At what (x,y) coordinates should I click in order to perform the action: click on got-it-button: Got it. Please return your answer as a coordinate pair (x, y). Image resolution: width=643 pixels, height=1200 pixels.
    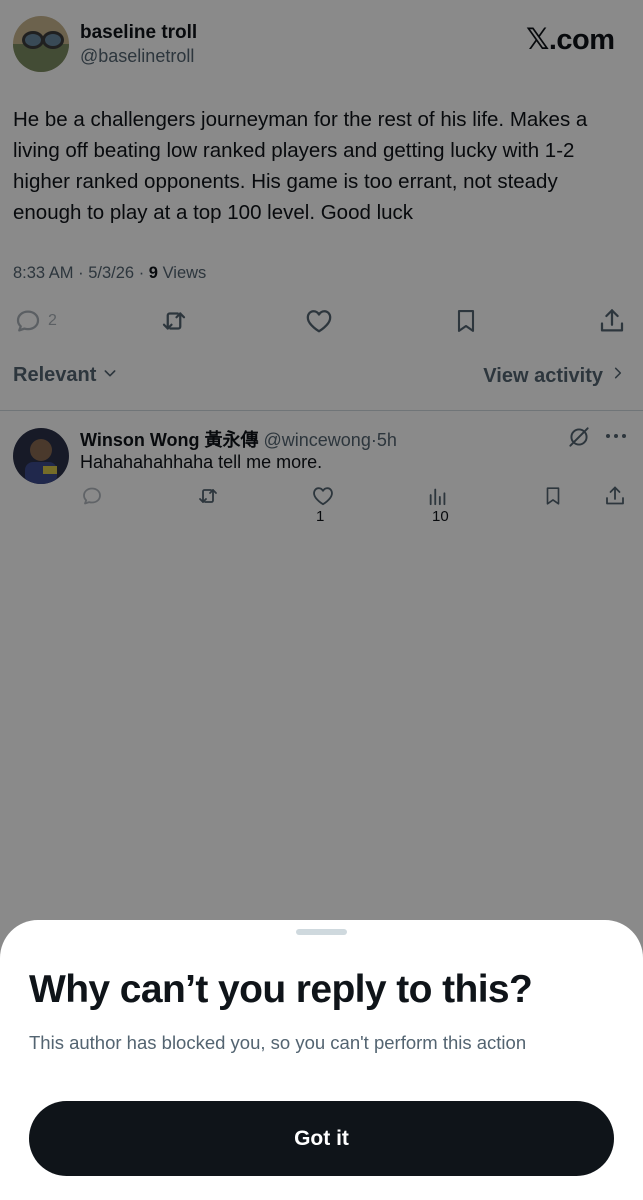
    Looking at the image, I should click on (321, 1138).